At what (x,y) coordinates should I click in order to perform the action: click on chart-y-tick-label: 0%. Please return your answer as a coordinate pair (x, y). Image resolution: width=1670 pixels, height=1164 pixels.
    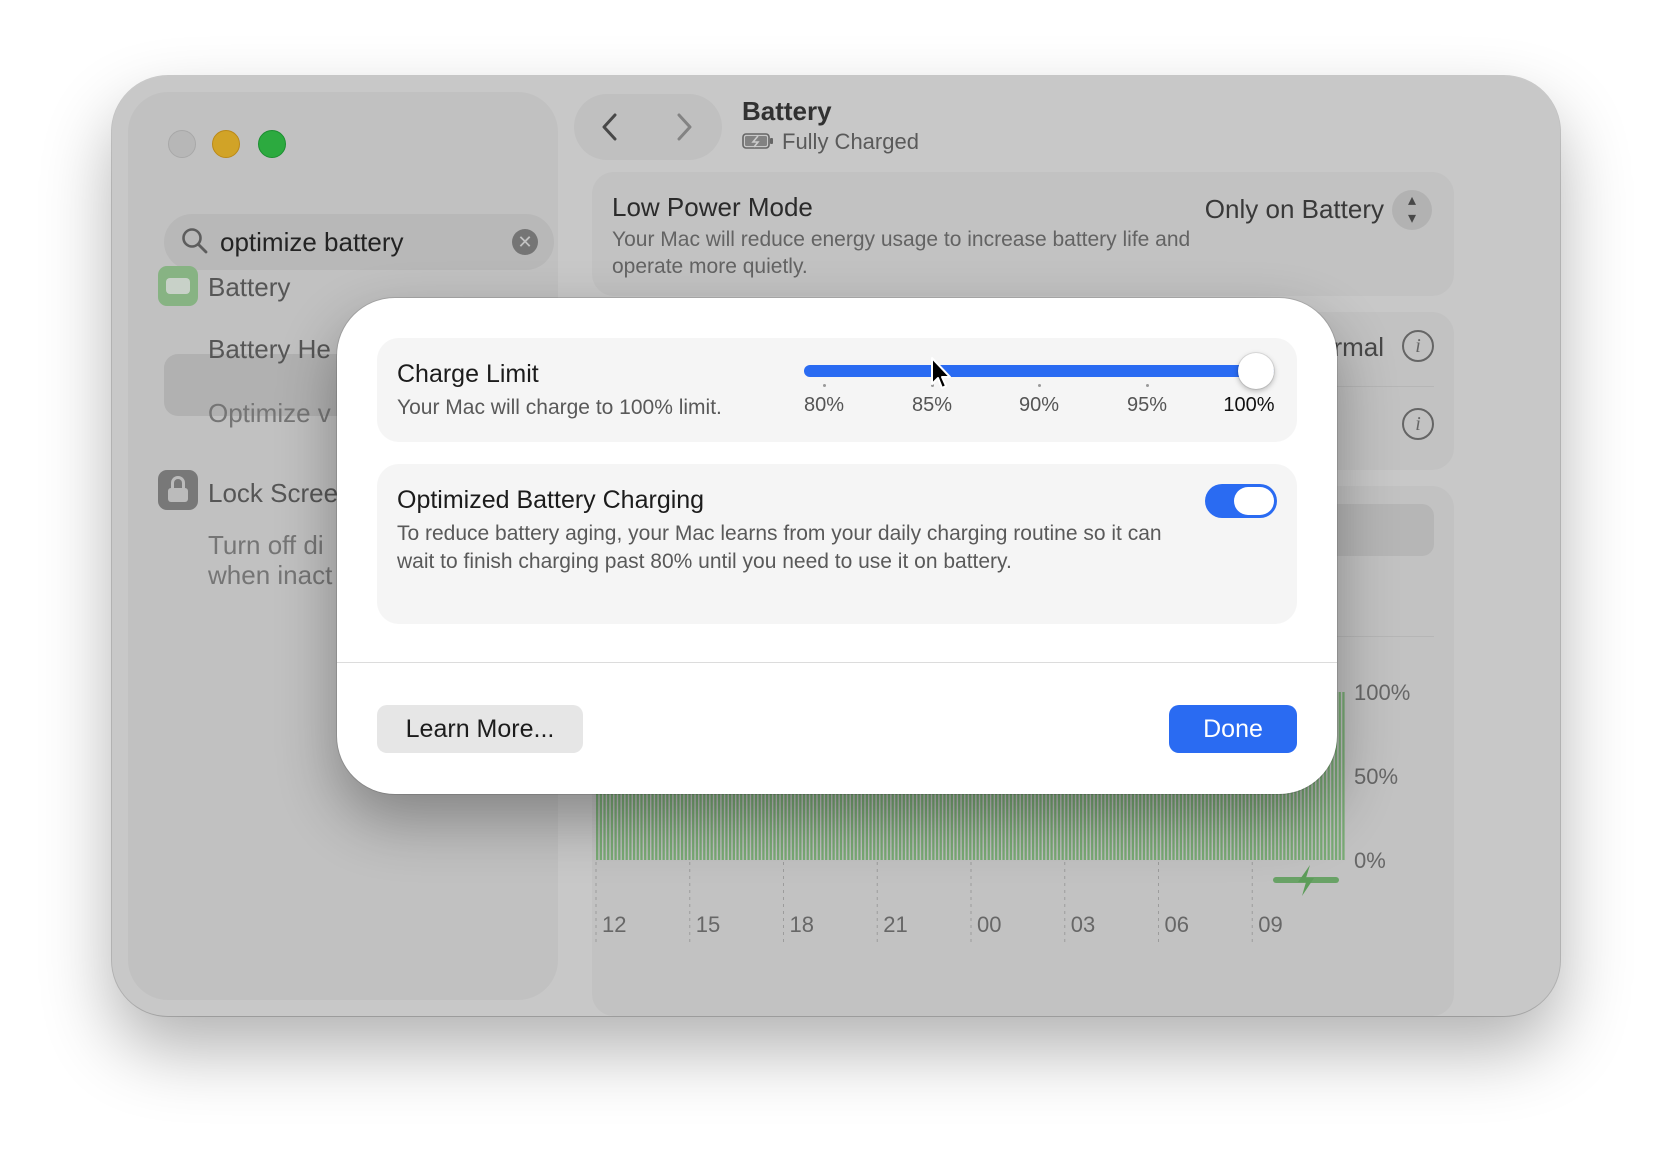
    Looking at the image, I should click on (1370, 860).